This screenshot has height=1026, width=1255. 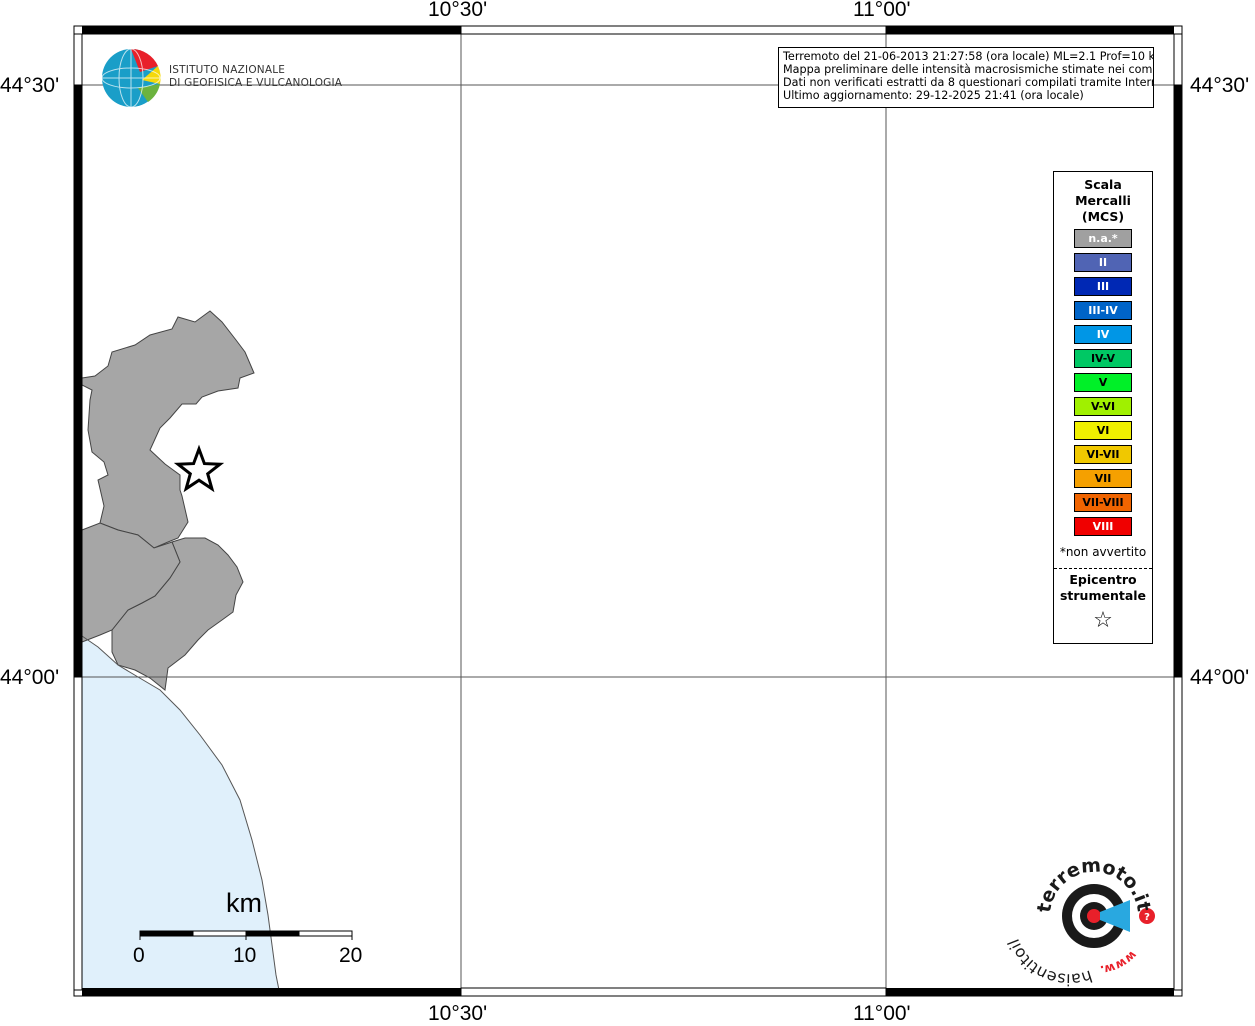 I want to click on hsit-text-top: terremoto.it, so click(x=1094, y=885).